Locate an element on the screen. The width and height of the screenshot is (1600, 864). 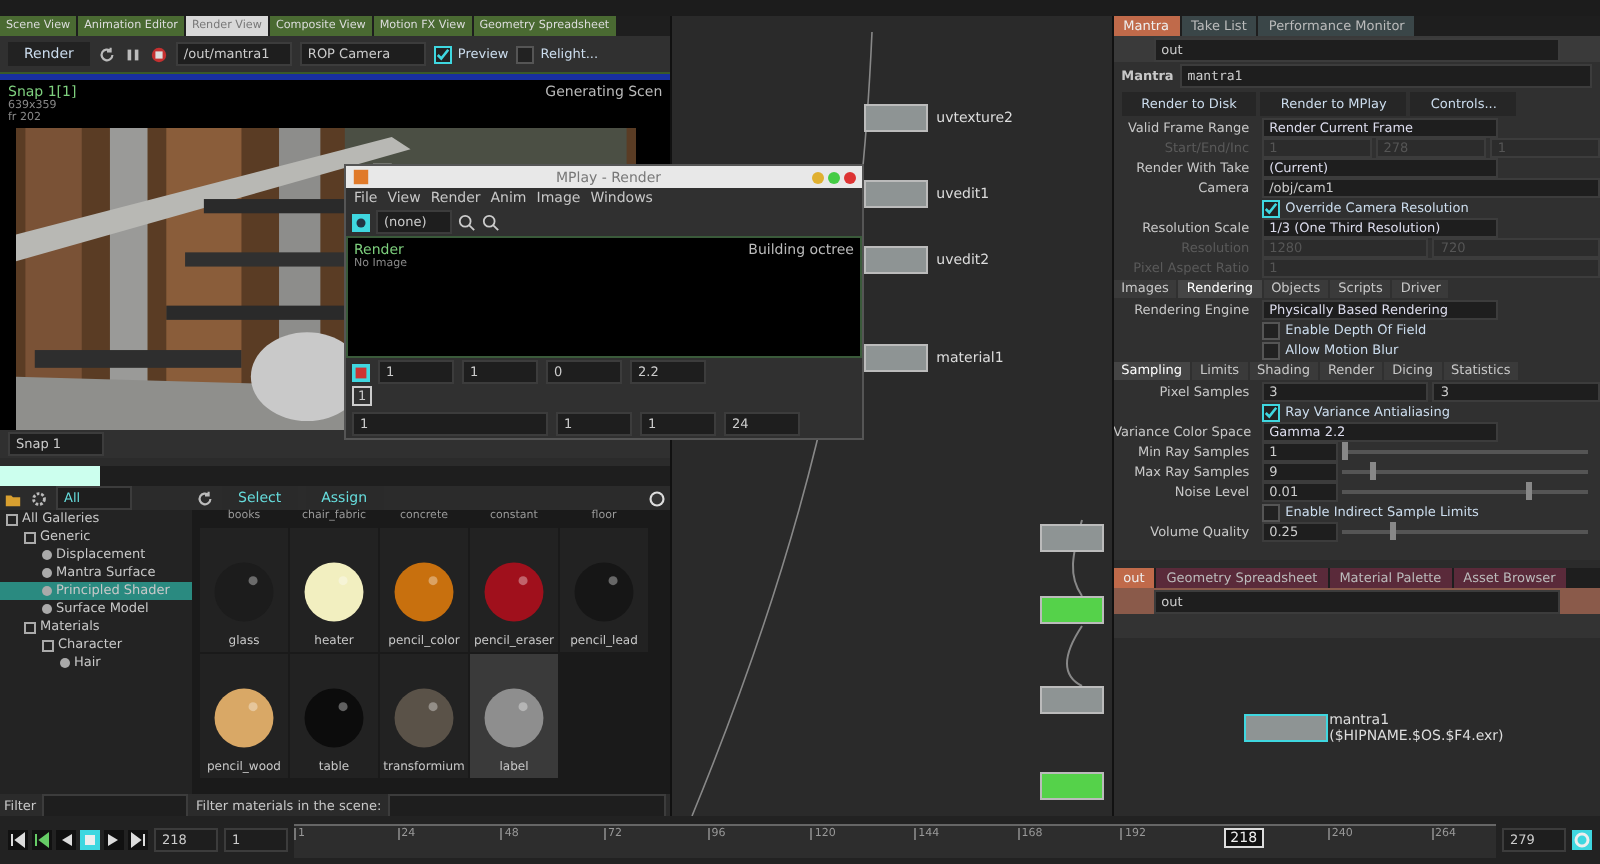
pause-icon is located at coordinates (132, 54).